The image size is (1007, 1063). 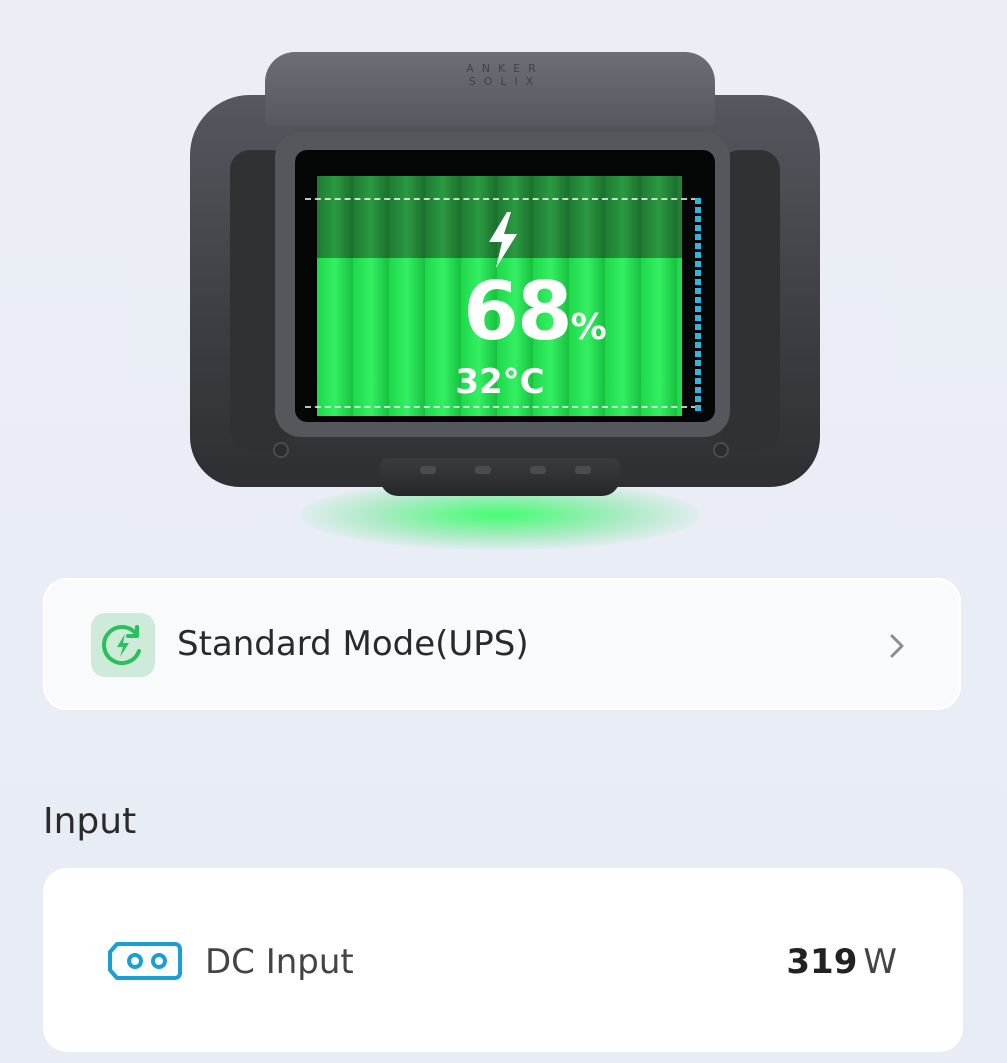 I want to click on dc-input-value: 319 W, so click(x=841, y=962).